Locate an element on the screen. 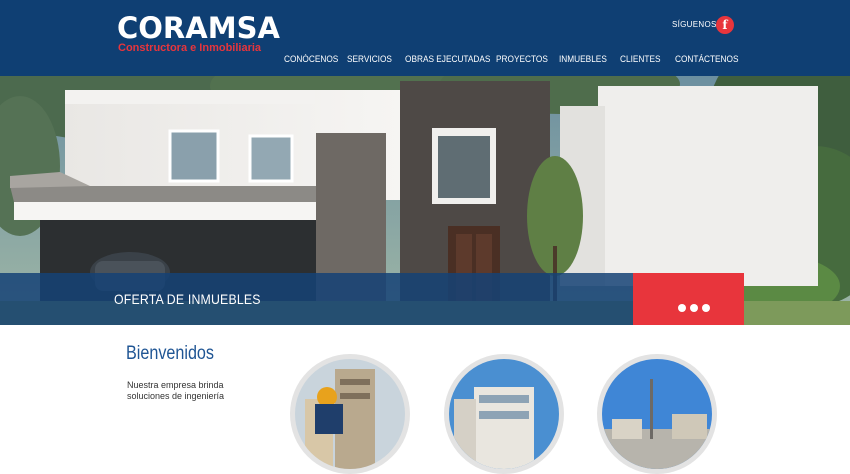 Image resolution: width=850 pixels, height=474 pixels. nav-item-contactenos: CONTÁCTENOS is located at coordinates (706, 59).